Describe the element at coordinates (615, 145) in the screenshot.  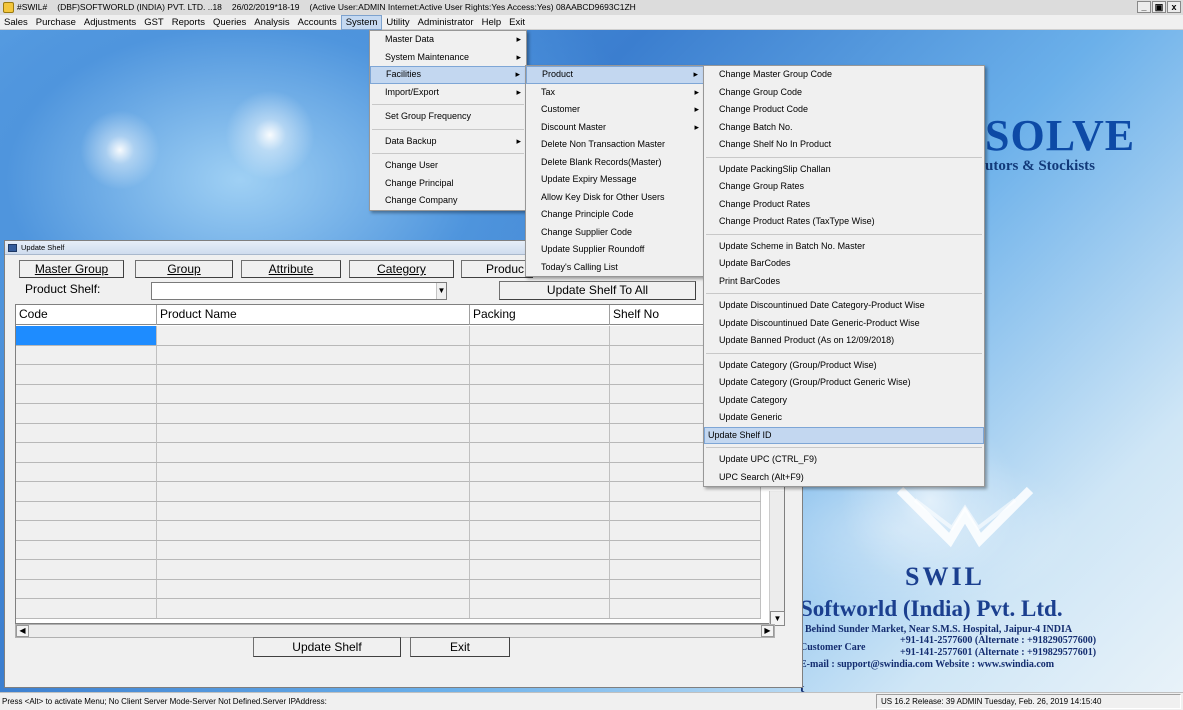
I see `menu-item-delete-non-transaction: Delete Non Transaction Master` at that location.